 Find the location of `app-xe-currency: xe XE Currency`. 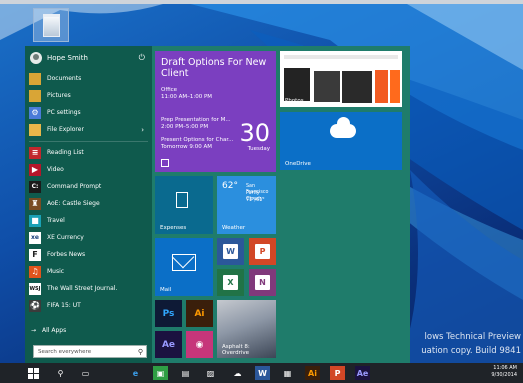

app-xe-currency: xe XE Currency is located at coordinates (88, 237).